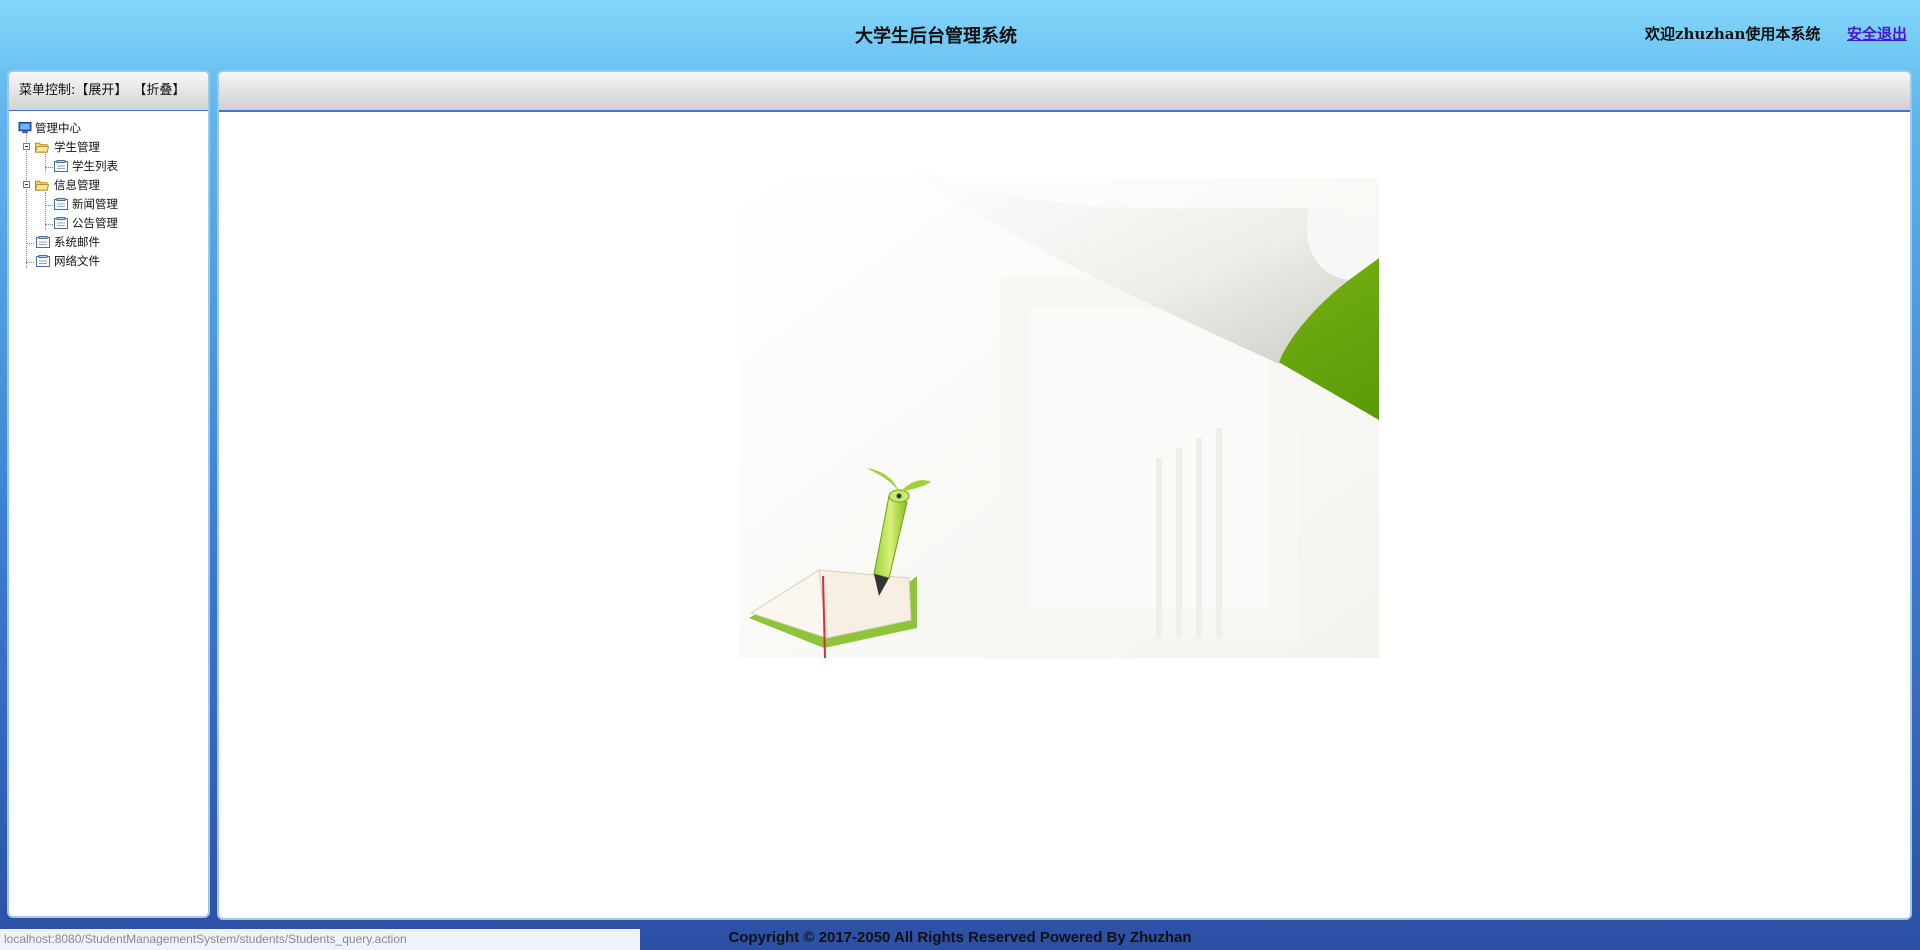 The width and height of the screenshot is (1920, 950). Describe the element at coordinates (77, 147) in the screenshot. I see `tree-item-label: 学生管理` at that location.